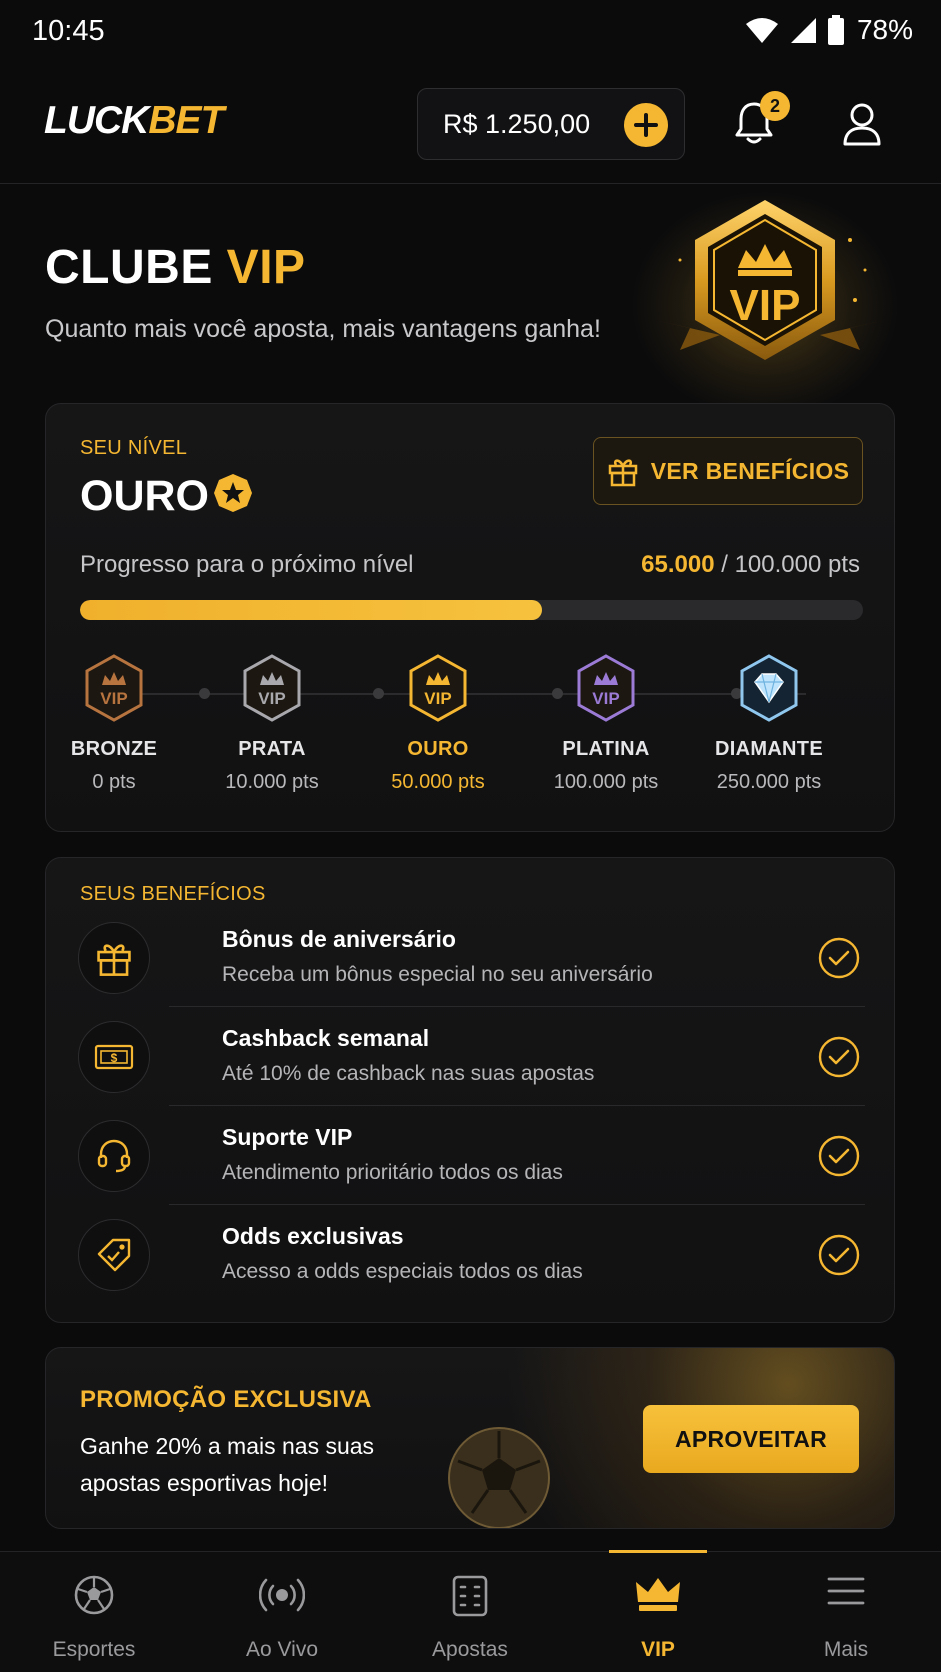  I want to click on level-star-icon, so click(233, 493).